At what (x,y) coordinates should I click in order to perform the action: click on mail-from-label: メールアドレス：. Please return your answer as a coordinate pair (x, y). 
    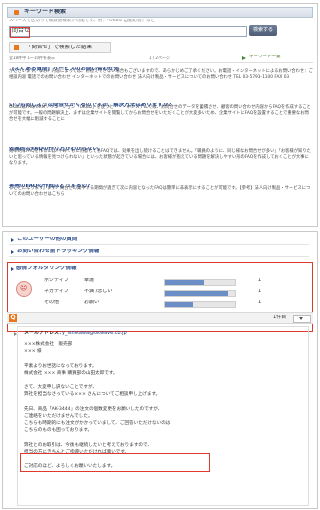
    Looking at the image, I should click on (44, 333).